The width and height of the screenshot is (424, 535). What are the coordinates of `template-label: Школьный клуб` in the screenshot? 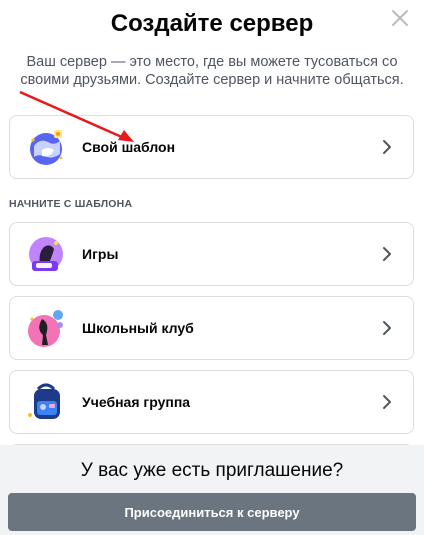 It's located at (138, 328).